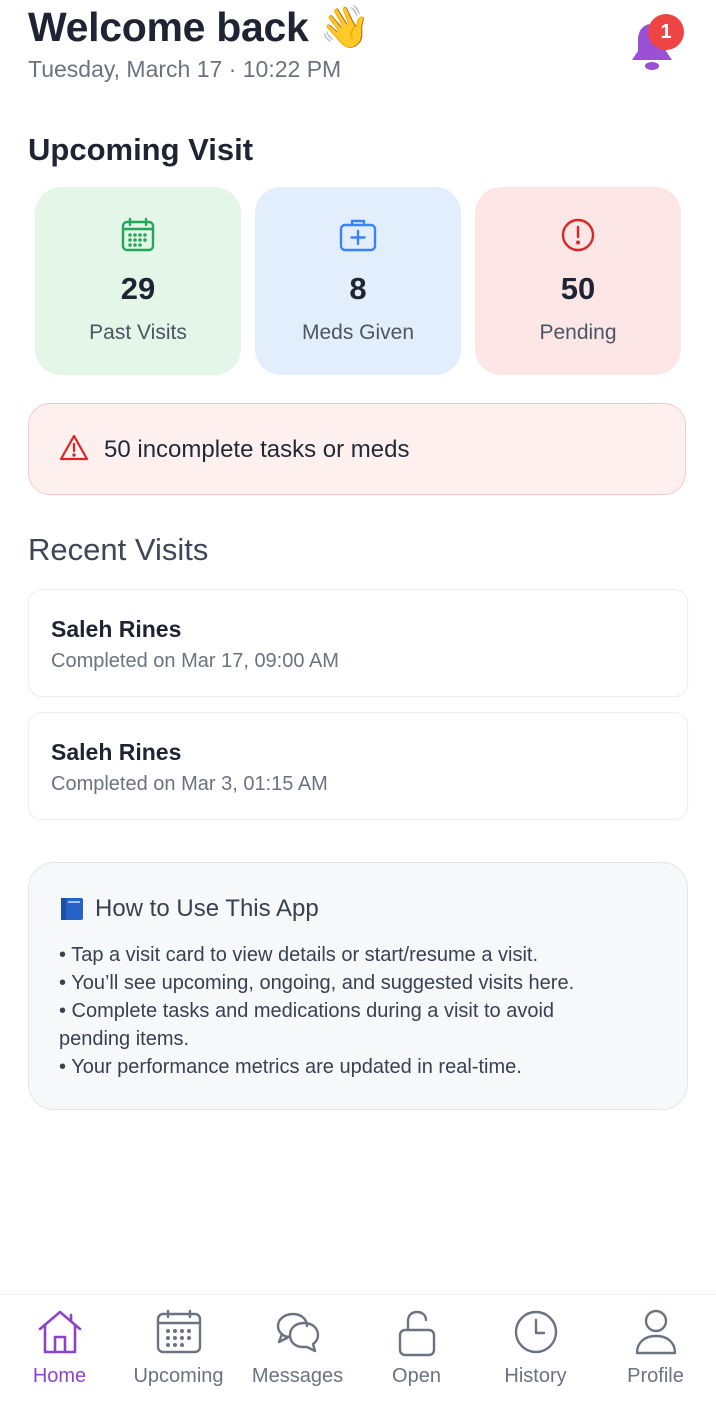  I want to click on pending-value: 50, so click(578, 288).